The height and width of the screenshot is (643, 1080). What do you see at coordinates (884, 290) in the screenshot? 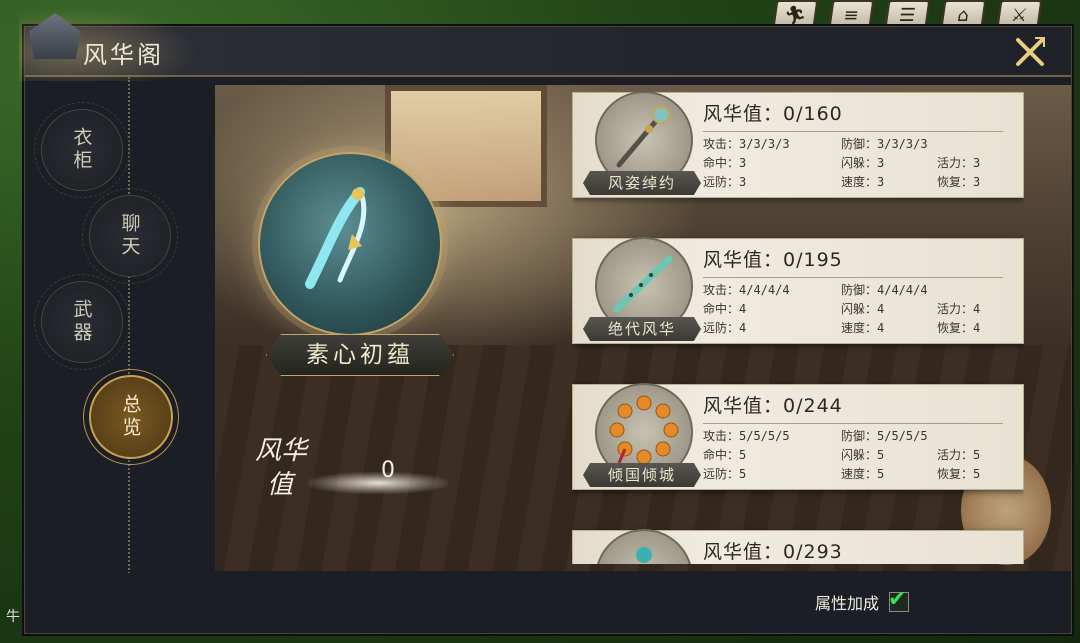
I see `stat-defense: 防御：4/4/4/4` at bounding box center [884, 290].